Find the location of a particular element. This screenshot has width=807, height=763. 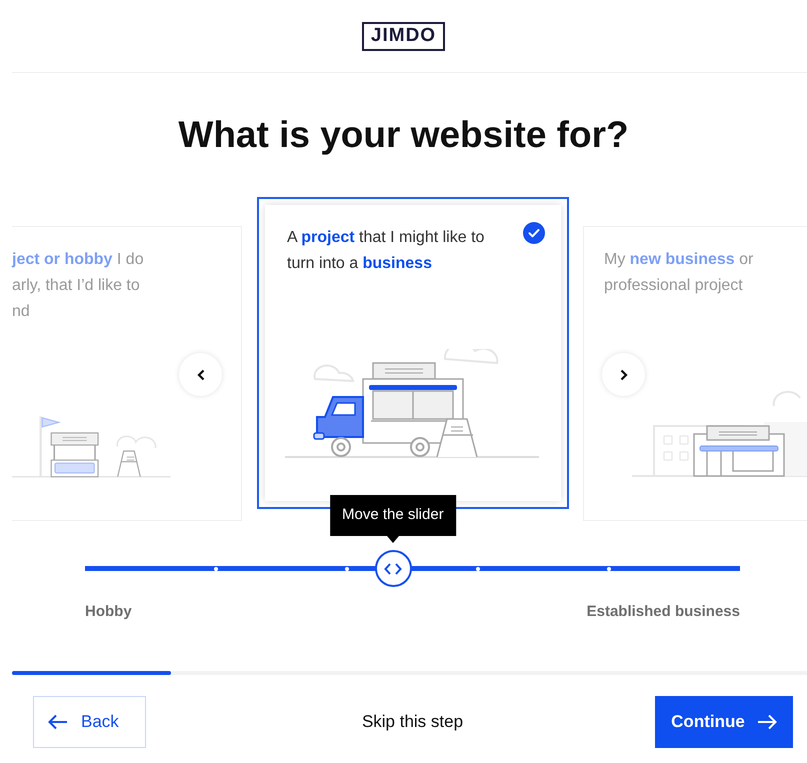

continue-button: Continue is located at coordinates (723, 722).